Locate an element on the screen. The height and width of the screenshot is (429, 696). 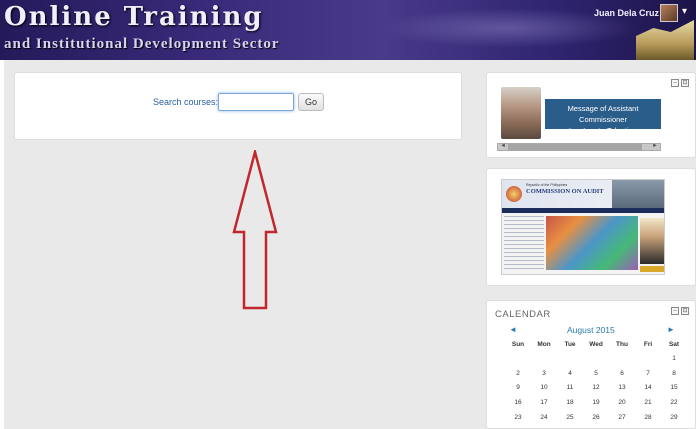
calendar-day: 21 is located at coordinates (648, 402).